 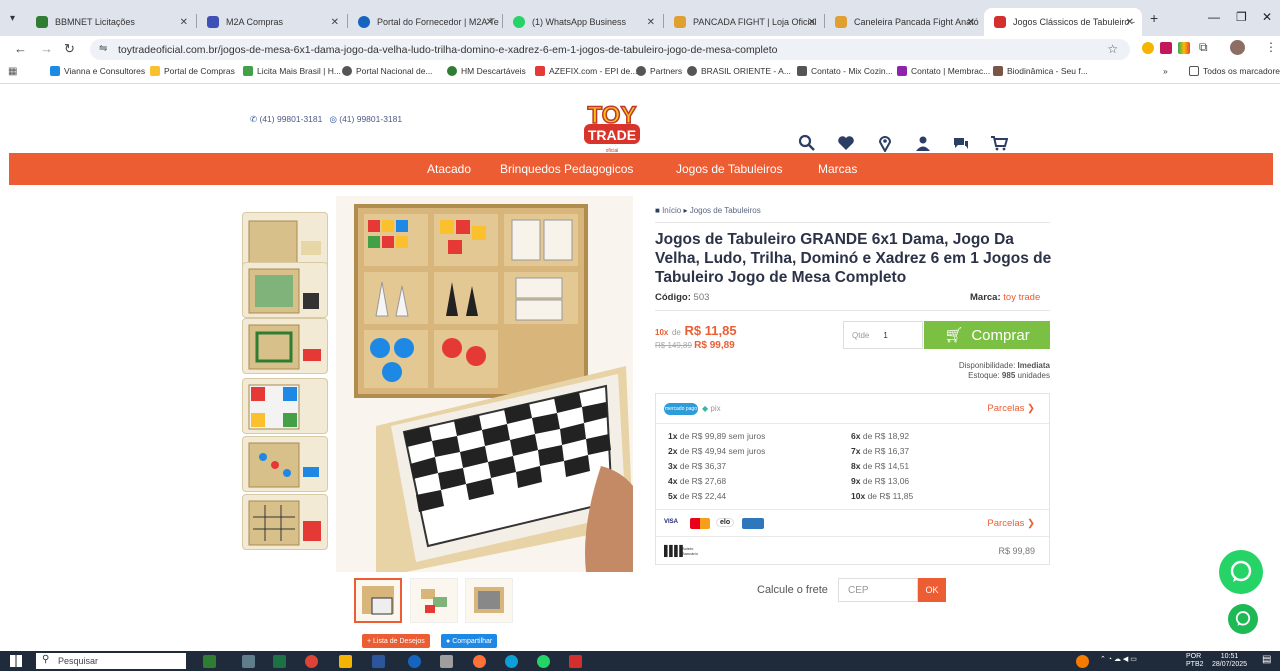 I want to click on phone-number: (41) 99801-3181, so click(x=291, y=119).